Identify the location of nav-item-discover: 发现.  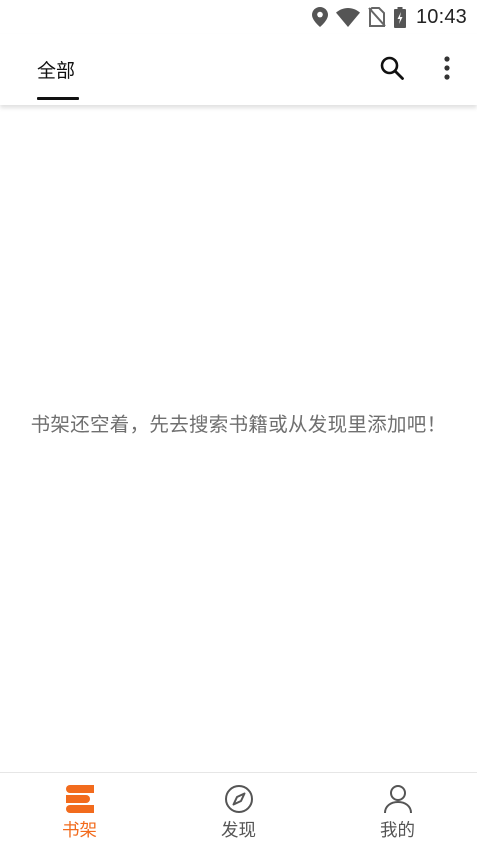
(238, 811).